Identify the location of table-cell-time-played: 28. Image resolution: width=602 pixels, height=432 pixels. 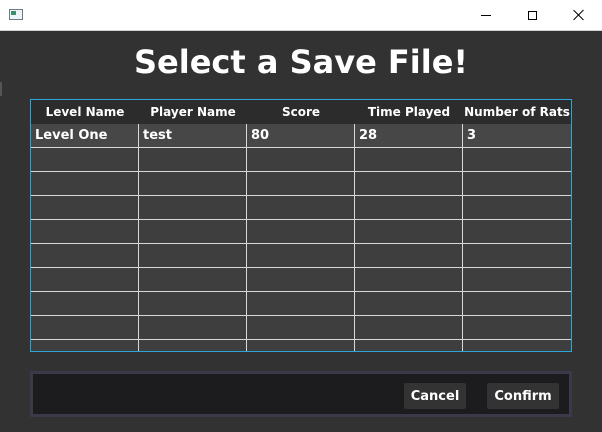
(409, 135).